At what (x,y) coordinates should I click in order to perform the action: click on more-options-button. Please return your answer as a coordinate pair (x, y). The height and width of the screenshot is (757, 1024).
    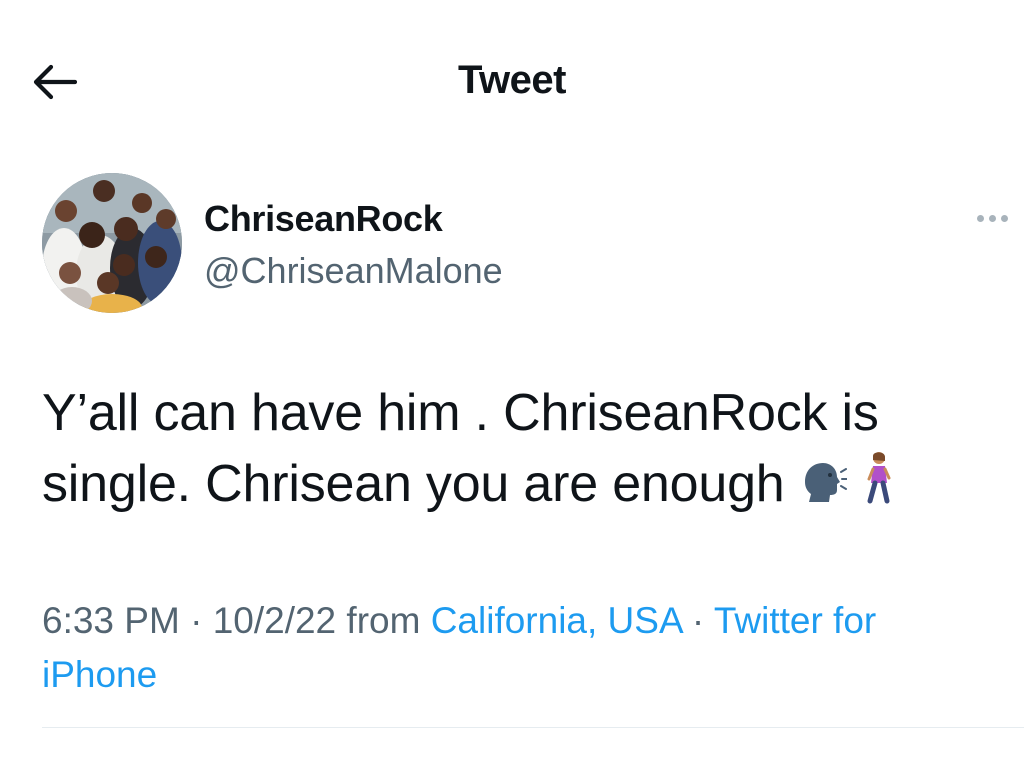
    Looking at the image, I should click on (992, 218).